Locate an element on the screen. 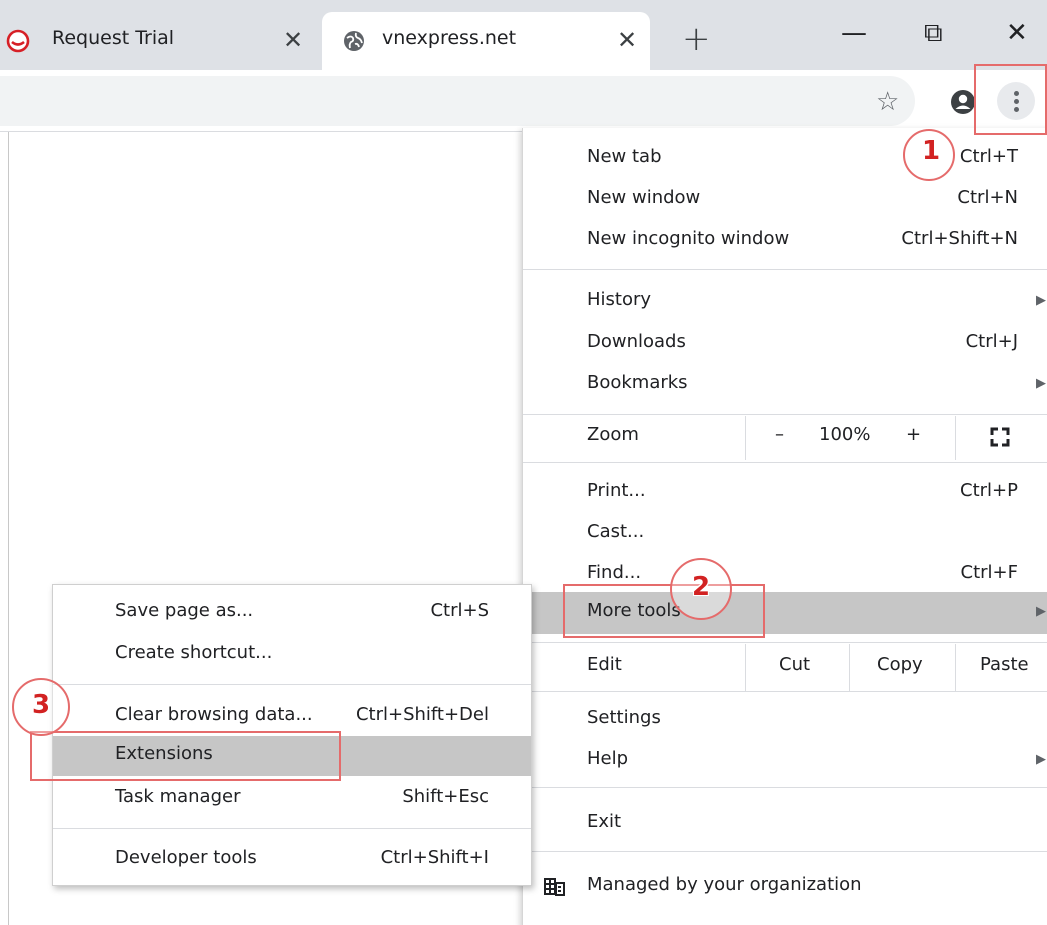  menu-item-shortcut: Ctrl+T is located at coordinates (988, 156).